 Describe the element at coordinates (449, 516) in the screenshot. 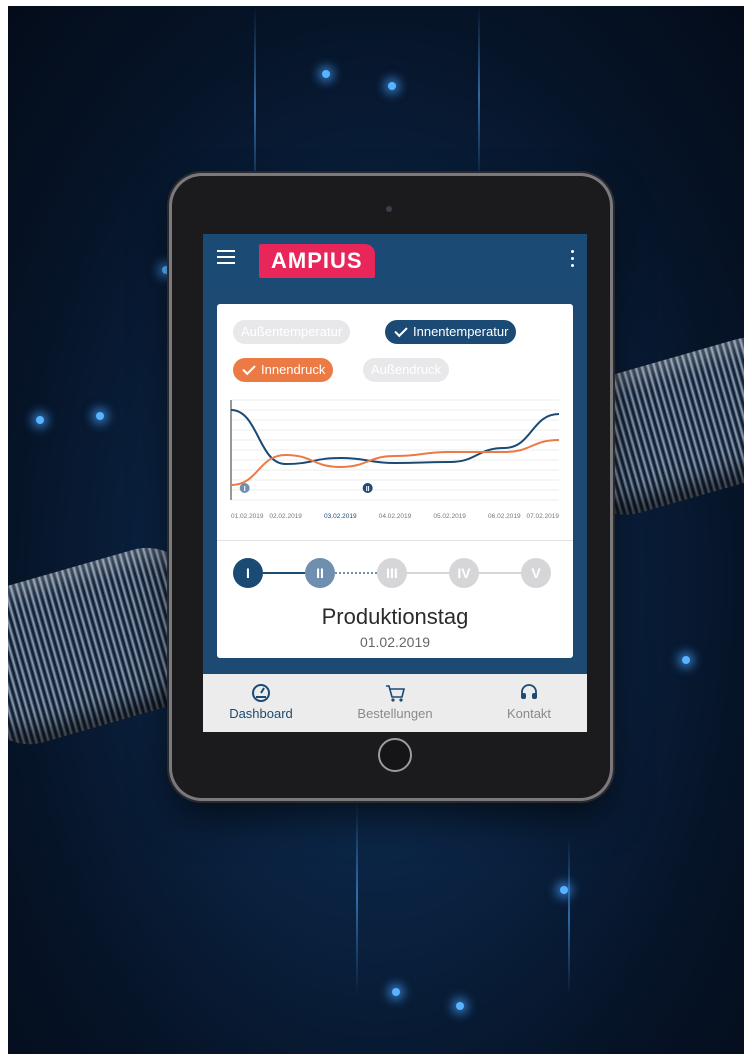

I see `x-tick-label: 05.02.2019` at that location.